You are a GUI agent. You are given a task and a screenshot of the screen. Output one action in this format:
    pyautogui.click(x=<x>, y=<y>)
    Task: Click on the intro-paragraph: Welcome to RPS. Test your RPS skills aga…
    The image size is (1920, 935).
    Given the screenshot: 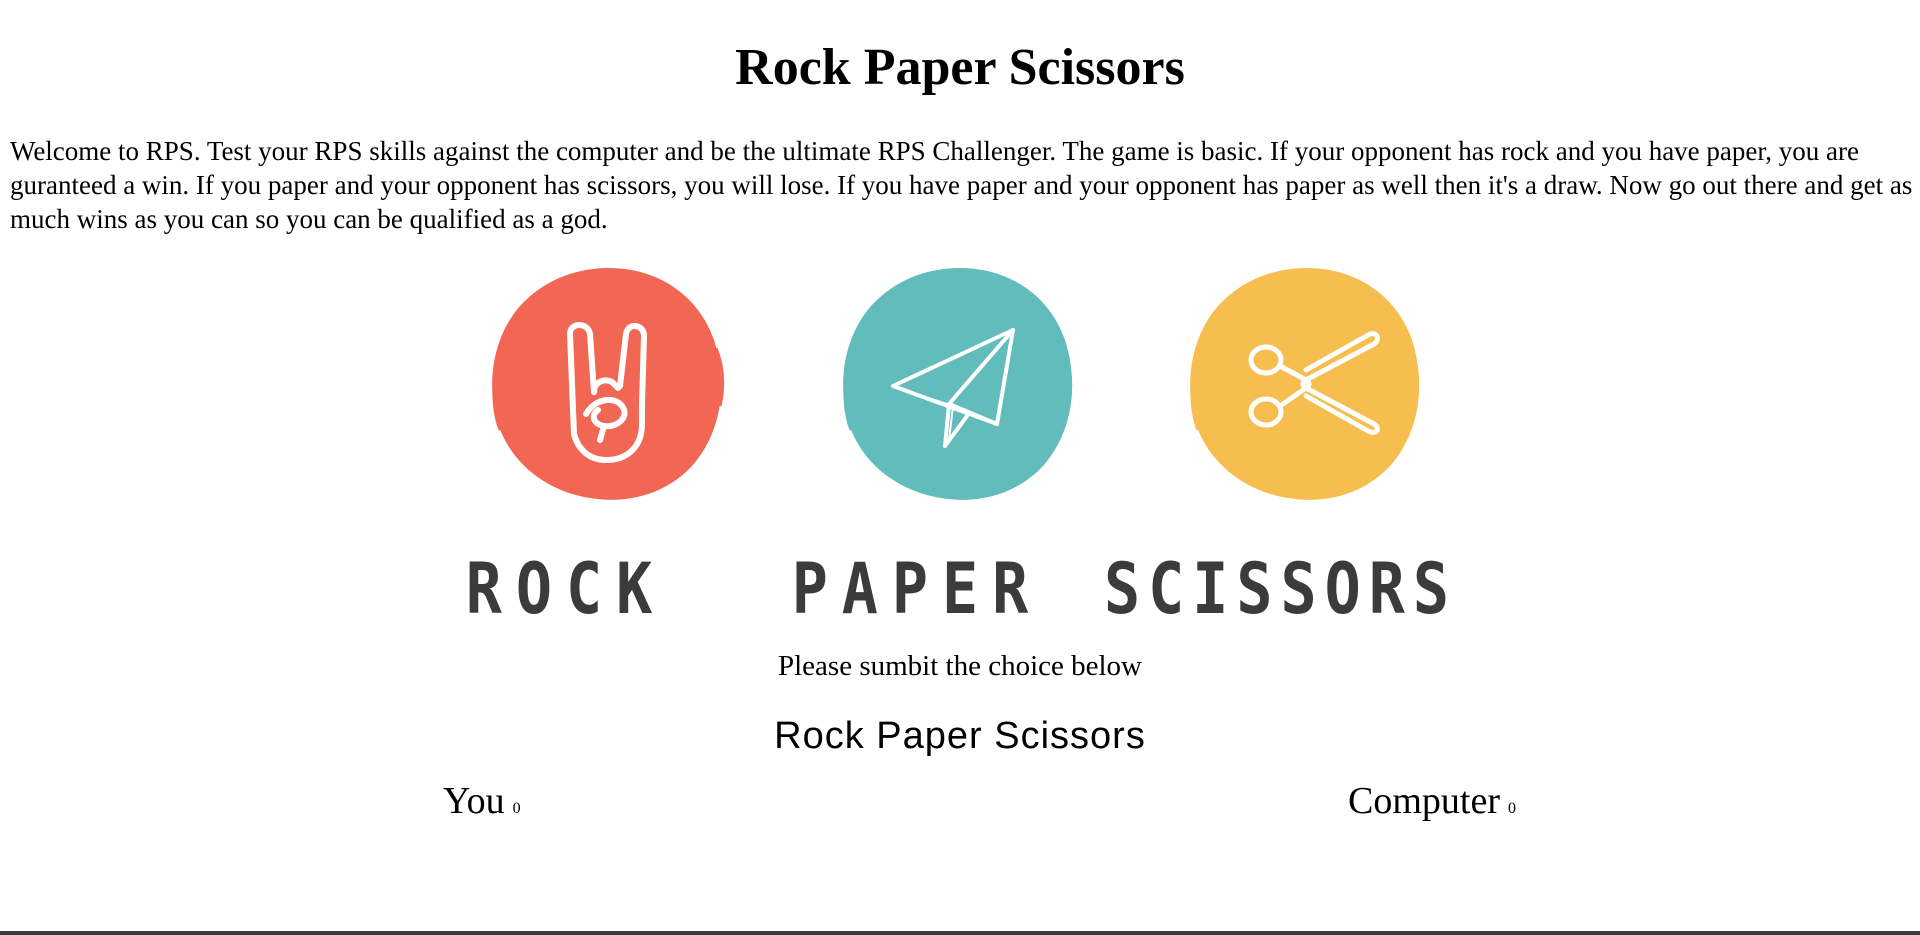 What is the action you would take?
    pyautogui.click(x=961, y=185)
    